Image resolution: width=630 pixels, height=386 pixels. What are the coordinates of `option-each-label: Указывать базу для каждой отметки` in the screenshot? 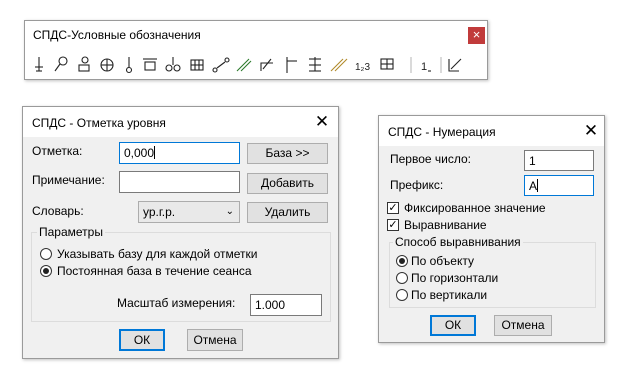 It's located at (157, 254).